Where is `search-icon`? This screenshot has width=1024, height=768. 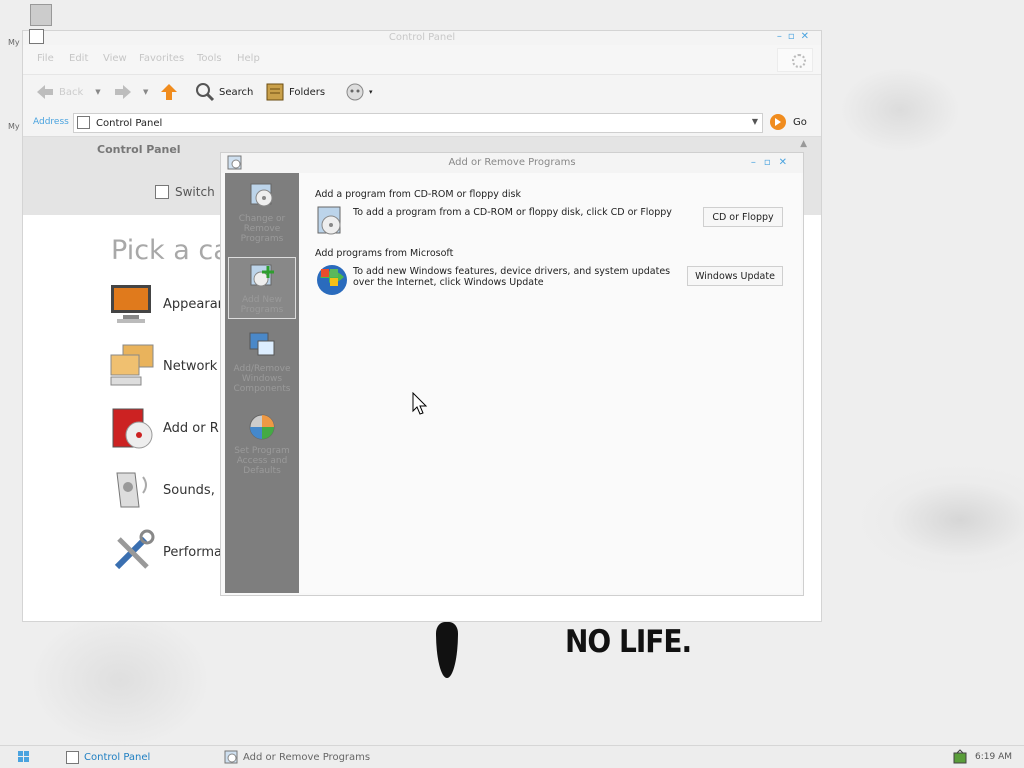
search-icon is located at coordinates (205, 92).